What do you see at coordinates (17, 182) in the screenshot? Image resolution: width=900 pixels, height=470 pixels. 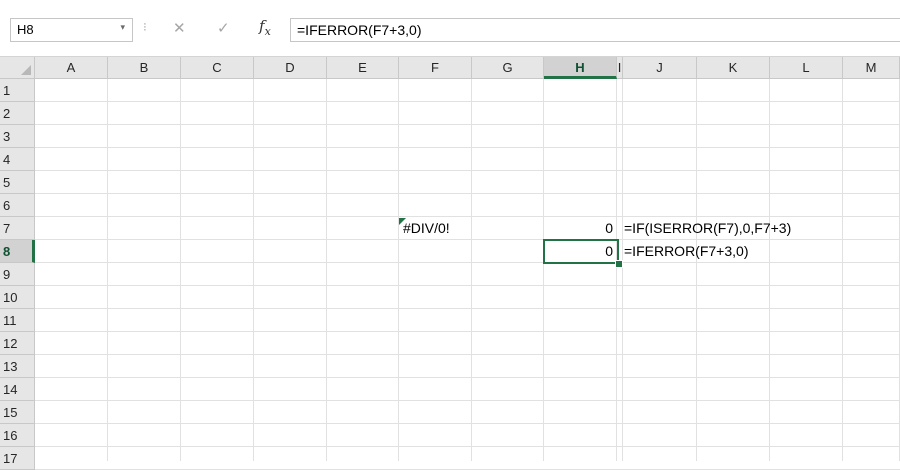 I see `row-header-5: 5` at bounding box center [17, 182].